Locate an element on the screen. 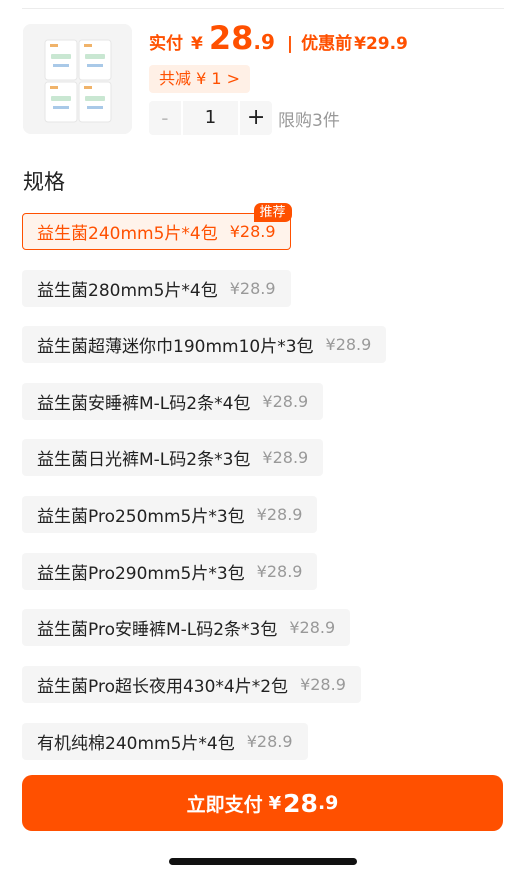  decrease-button: - is located at coordinates (165, 118).